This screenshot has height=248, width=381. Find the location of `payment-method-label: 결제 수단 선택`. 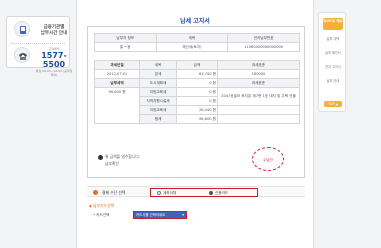

payment-method-label: 결제 수단 선택 is located at coordinates (114, 192).